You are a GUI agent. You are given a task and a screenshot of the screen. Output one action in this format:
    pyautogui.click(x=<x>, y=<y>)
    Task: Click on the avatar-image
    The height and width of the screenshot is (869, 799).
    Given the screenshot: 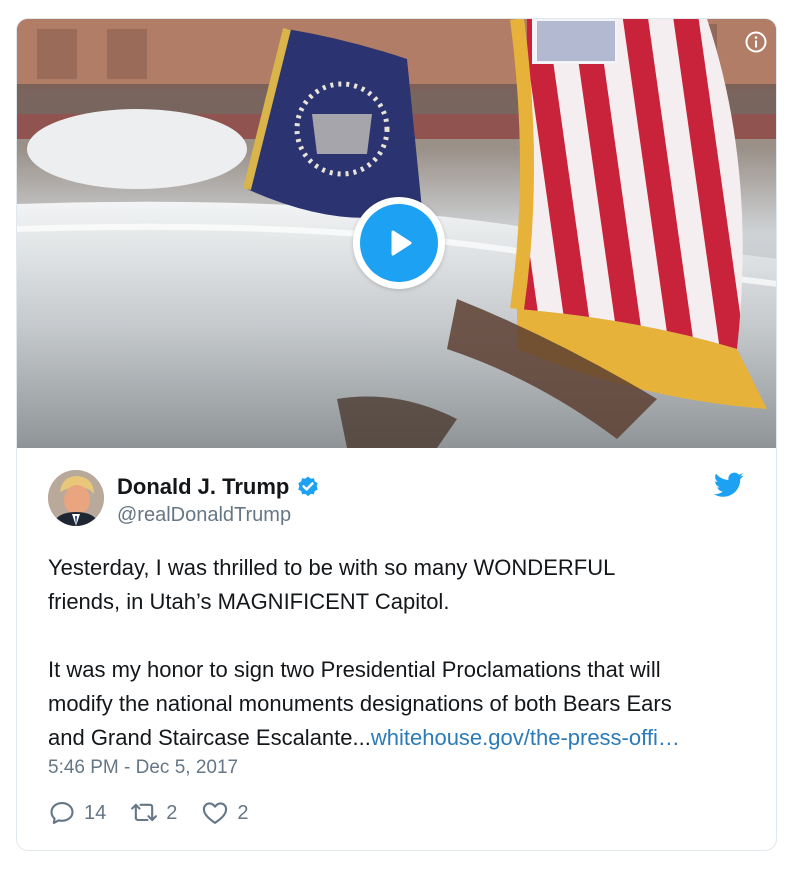 What is the action you would take?
    pyautogui.click(x=76, y=498)
    